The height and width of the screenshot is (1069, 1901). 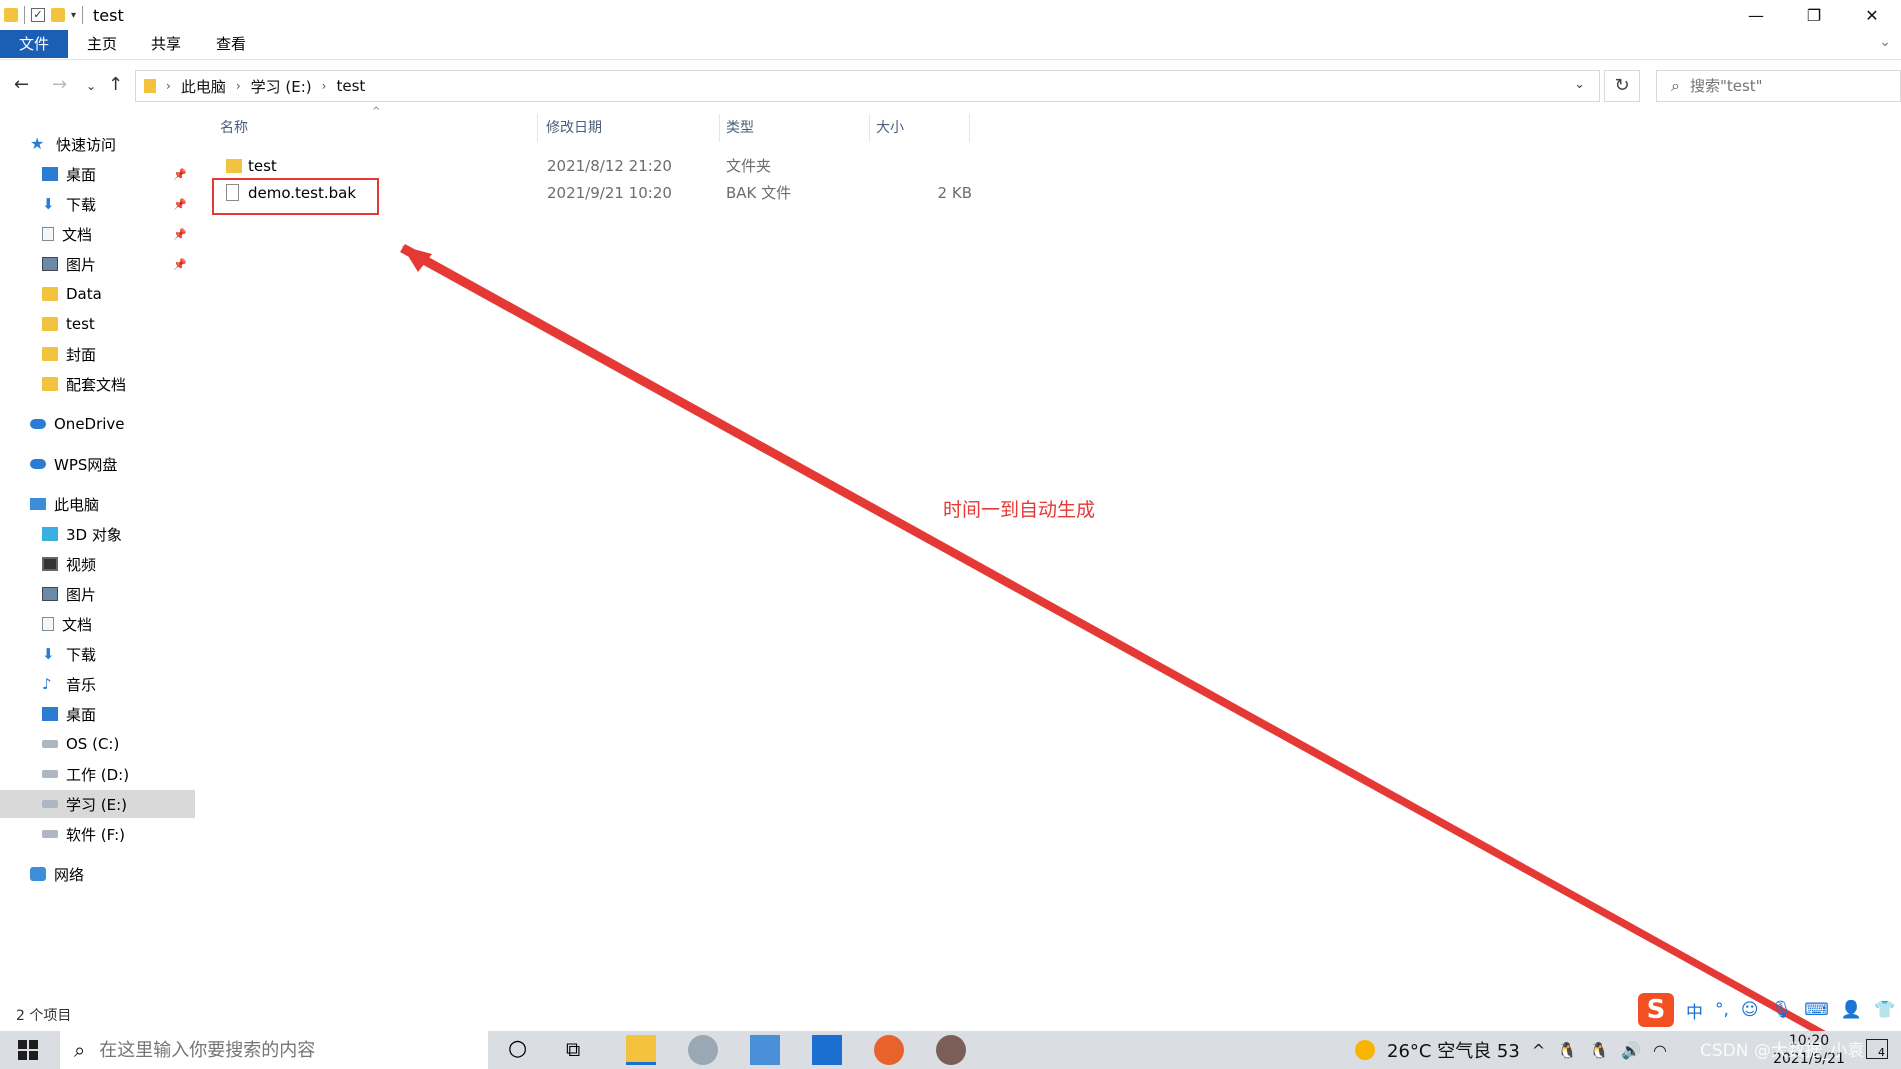 I want to click on skin-icon: 👕, so click(x=1884, y=1010).